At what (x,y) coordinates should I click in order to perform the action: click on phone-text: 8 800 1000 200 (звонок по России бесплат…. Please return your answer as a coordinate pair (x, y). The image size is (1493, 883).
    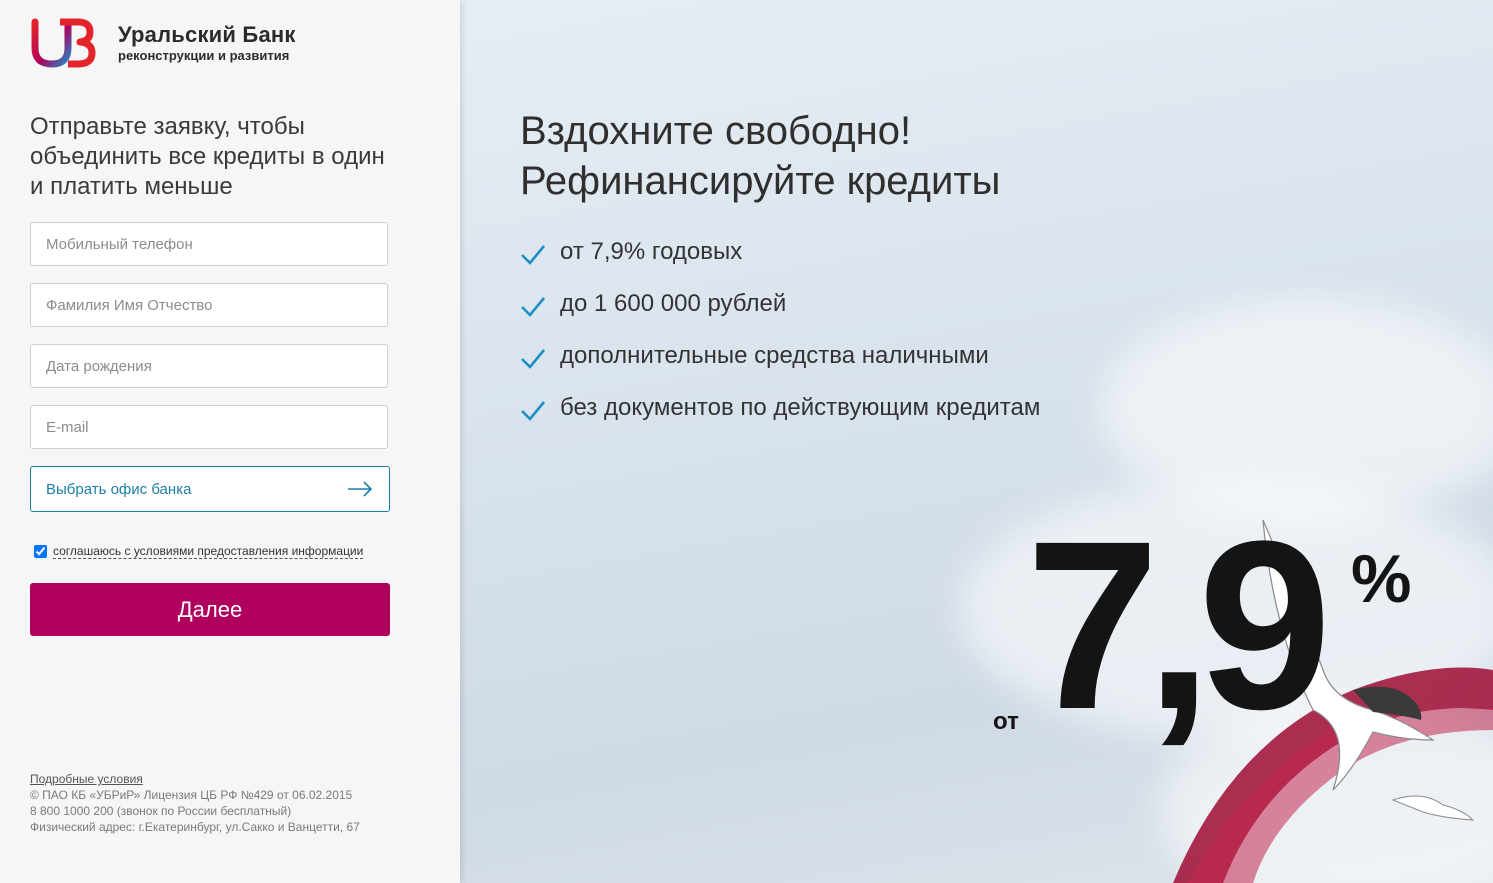
    Looking at the image, I should click on (161, 811).